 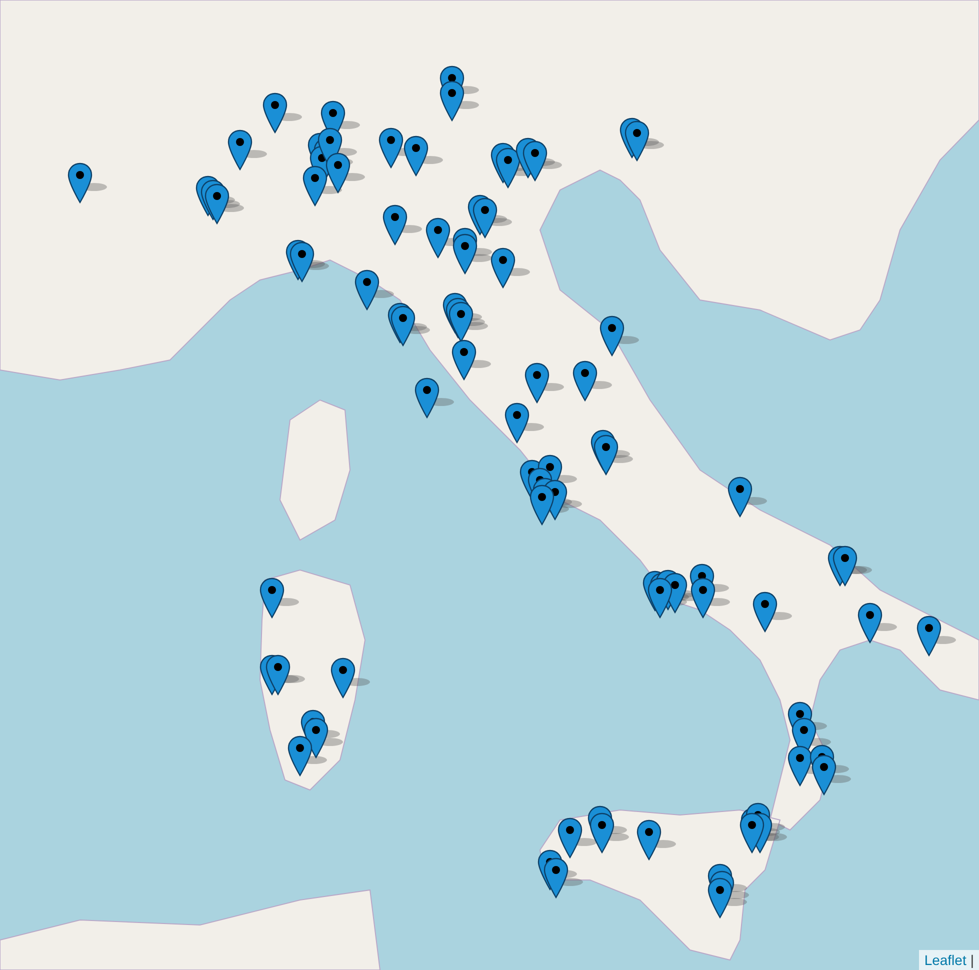 What do you see at coordinates (945, 960) in the screenshot?
I see `leaflet-link: Leaflet` at bounding box center [945, 960].